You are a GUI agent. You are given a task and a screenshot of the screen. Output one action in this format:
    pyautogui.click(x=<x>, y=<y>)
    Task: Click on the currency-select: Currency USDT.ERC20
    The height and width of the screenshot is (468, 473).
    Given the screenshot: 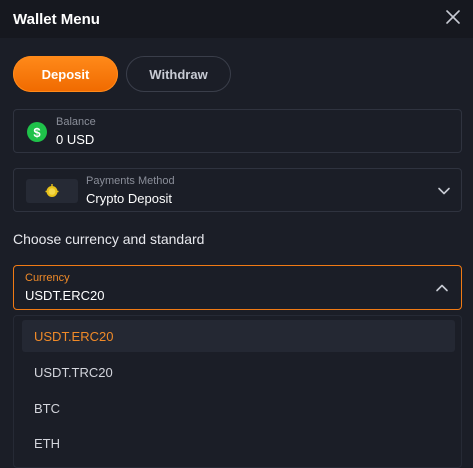 What is the action you would take?
    pyautogui.click(x=237, y=287)
    